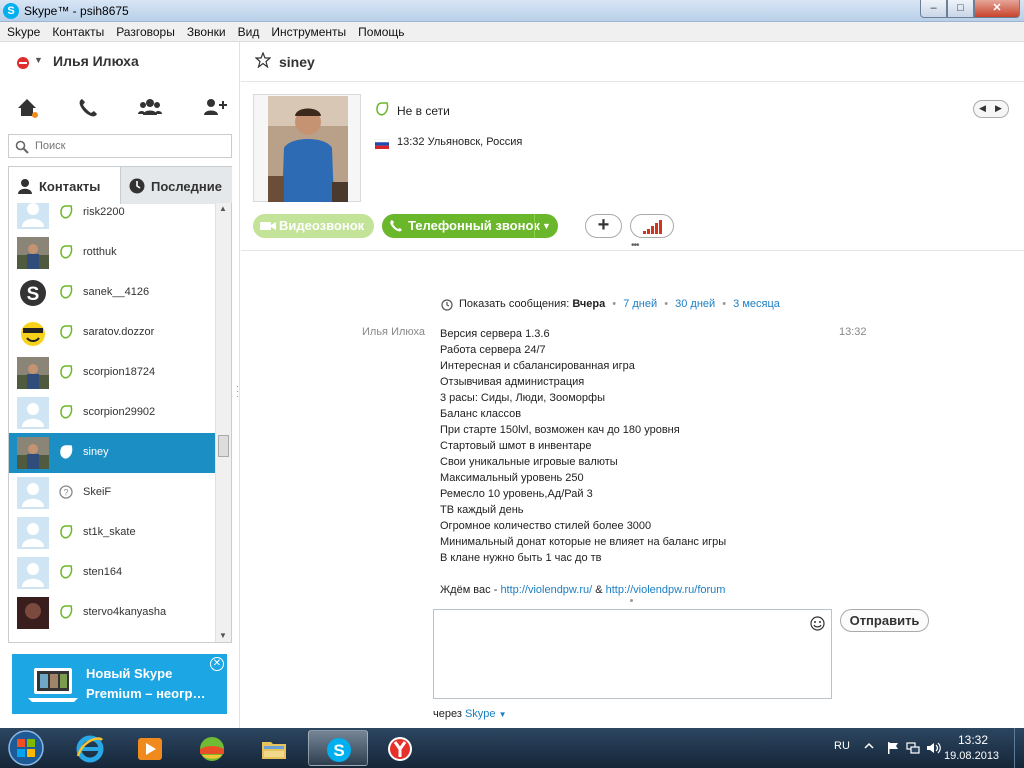  Describe the element at coordinates (933, 9) in the screenshot. I see `minimize-button: –` at that location.